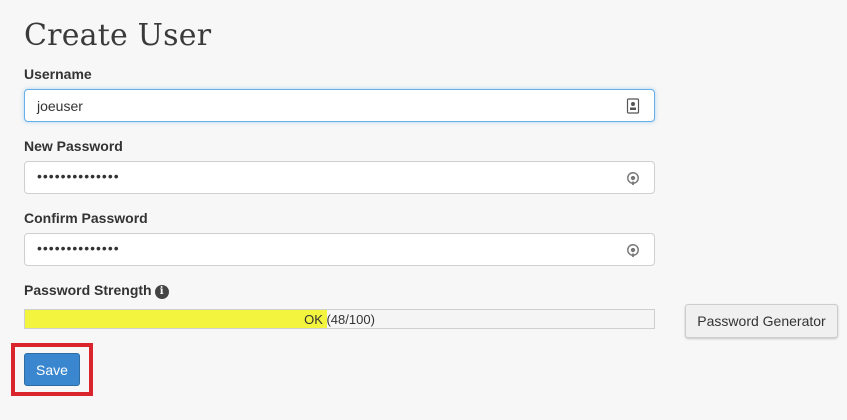 The image size is (847, 420). I want to click on username-value: joeuser, so click(60, 106).